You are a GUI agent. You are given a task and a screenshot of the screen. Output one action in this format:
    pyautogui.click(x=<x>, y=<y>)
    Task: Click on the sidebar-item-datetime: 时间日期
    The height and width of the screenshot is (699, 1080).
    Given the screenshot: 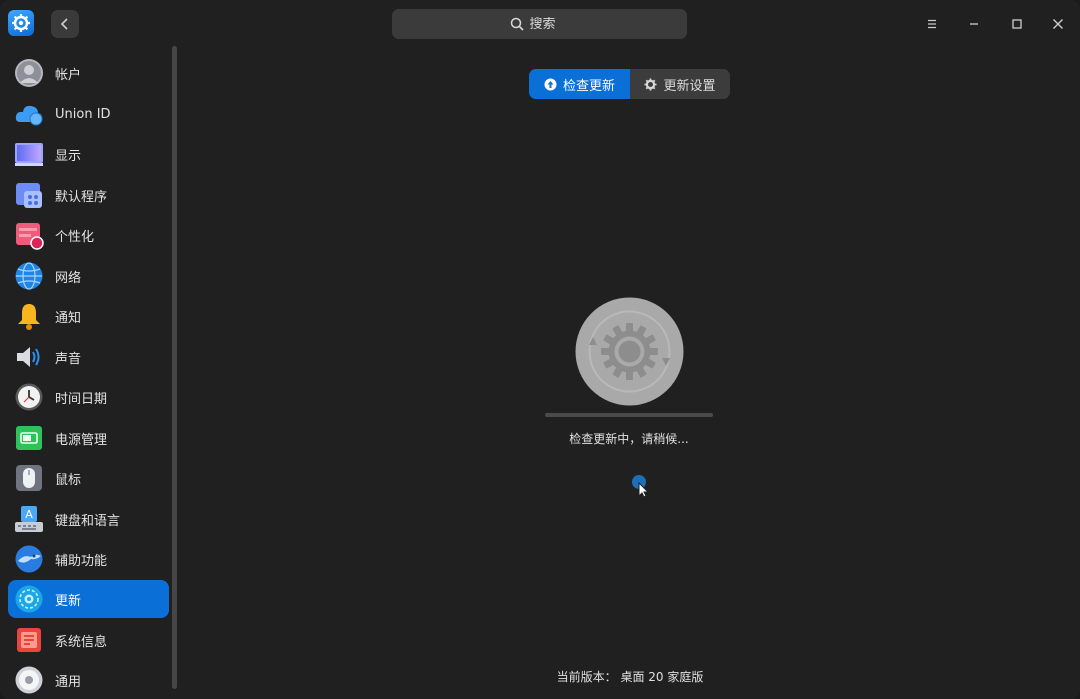 What is the action you would take?
    pyautogui.click(x=88, y=397)
    